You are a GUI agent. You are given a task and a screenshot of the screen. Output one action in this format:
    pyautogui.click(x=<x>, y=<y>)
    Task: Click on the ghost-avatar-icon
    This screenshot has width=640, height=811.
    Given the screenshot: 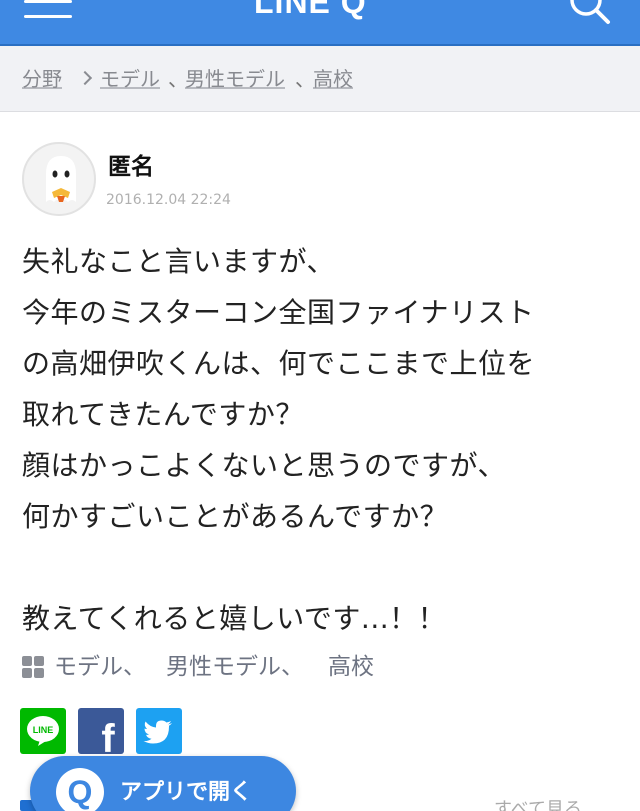 What is the action you would take?
    pyautogui.click(x=61, y=179)
    